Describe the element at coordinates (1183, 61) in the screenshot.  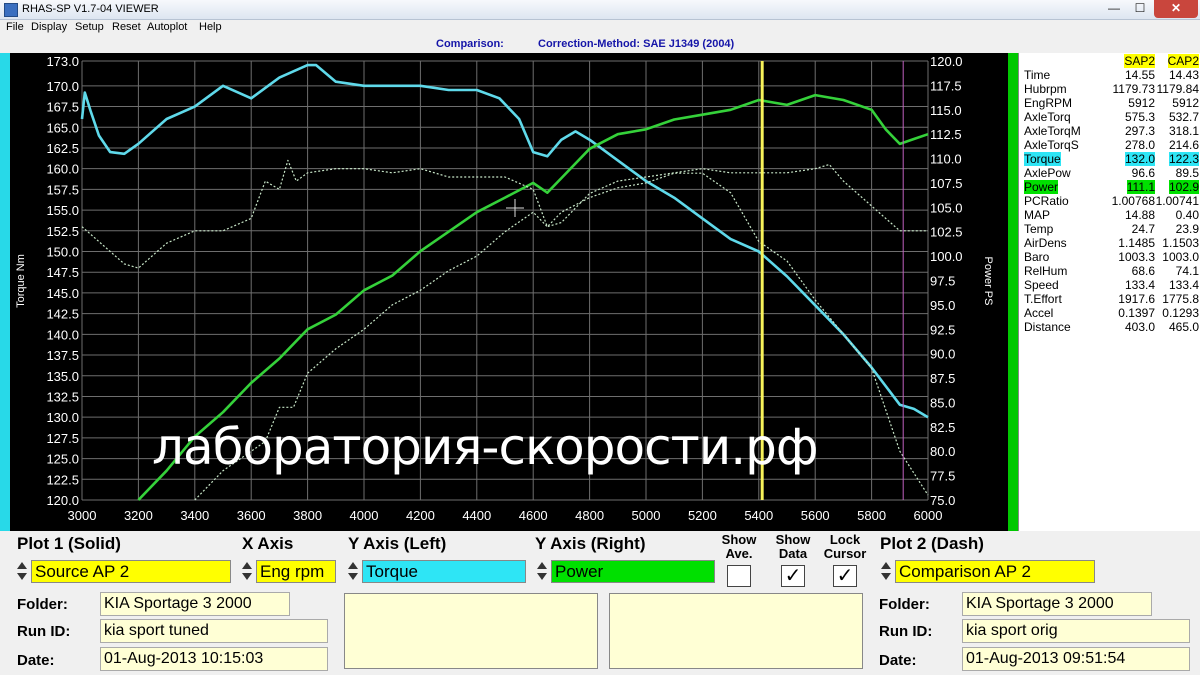
I see `cap2-header: CAP2` at that location.